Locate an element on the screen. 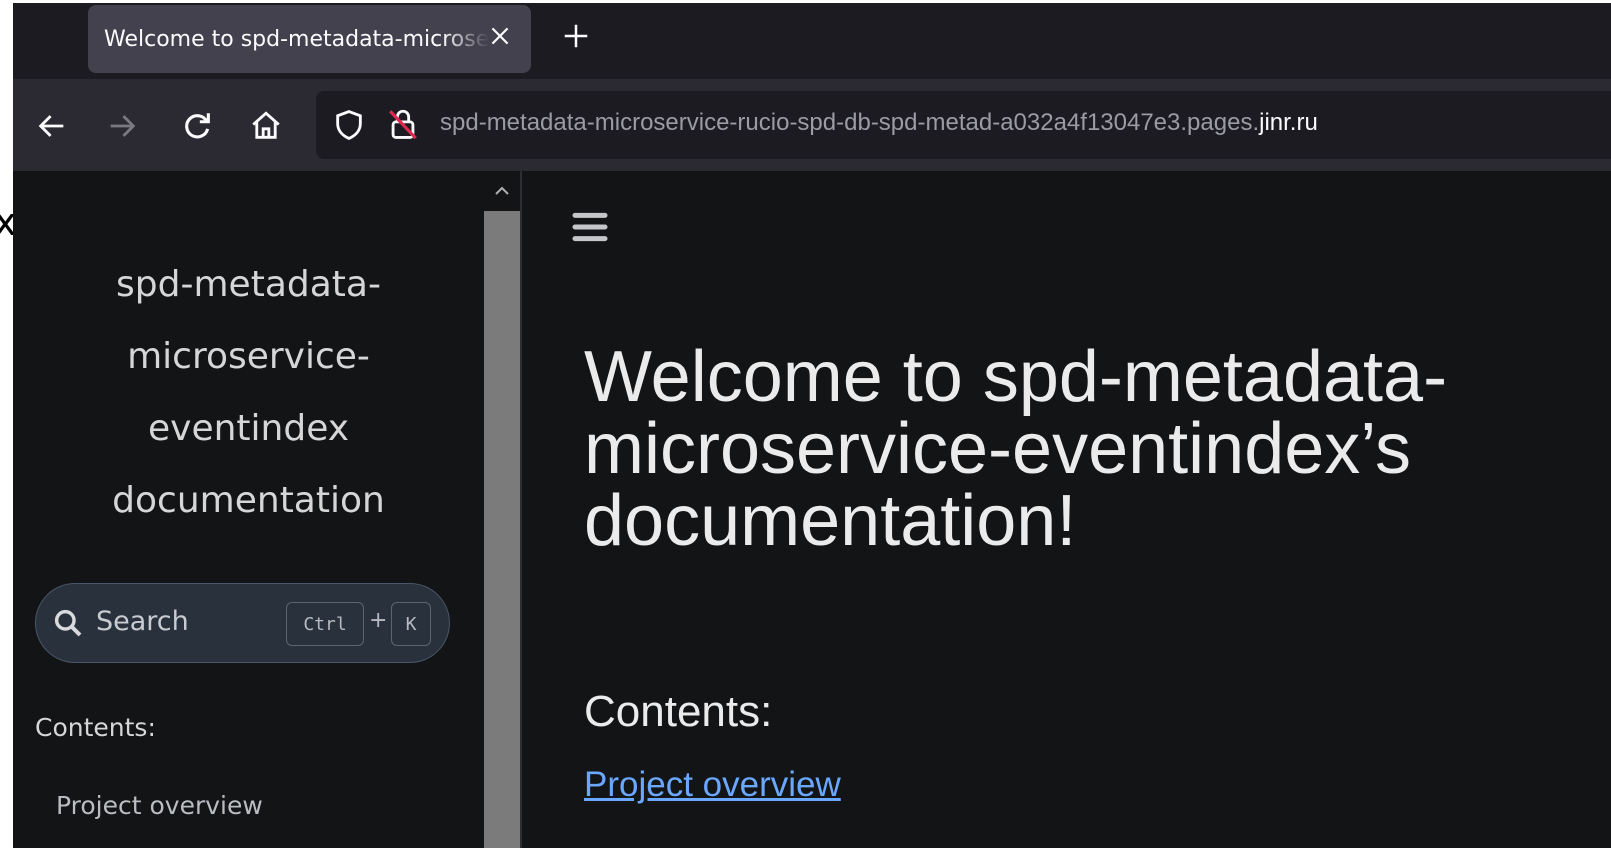  forward-icon is located at coordinates (123, 126).